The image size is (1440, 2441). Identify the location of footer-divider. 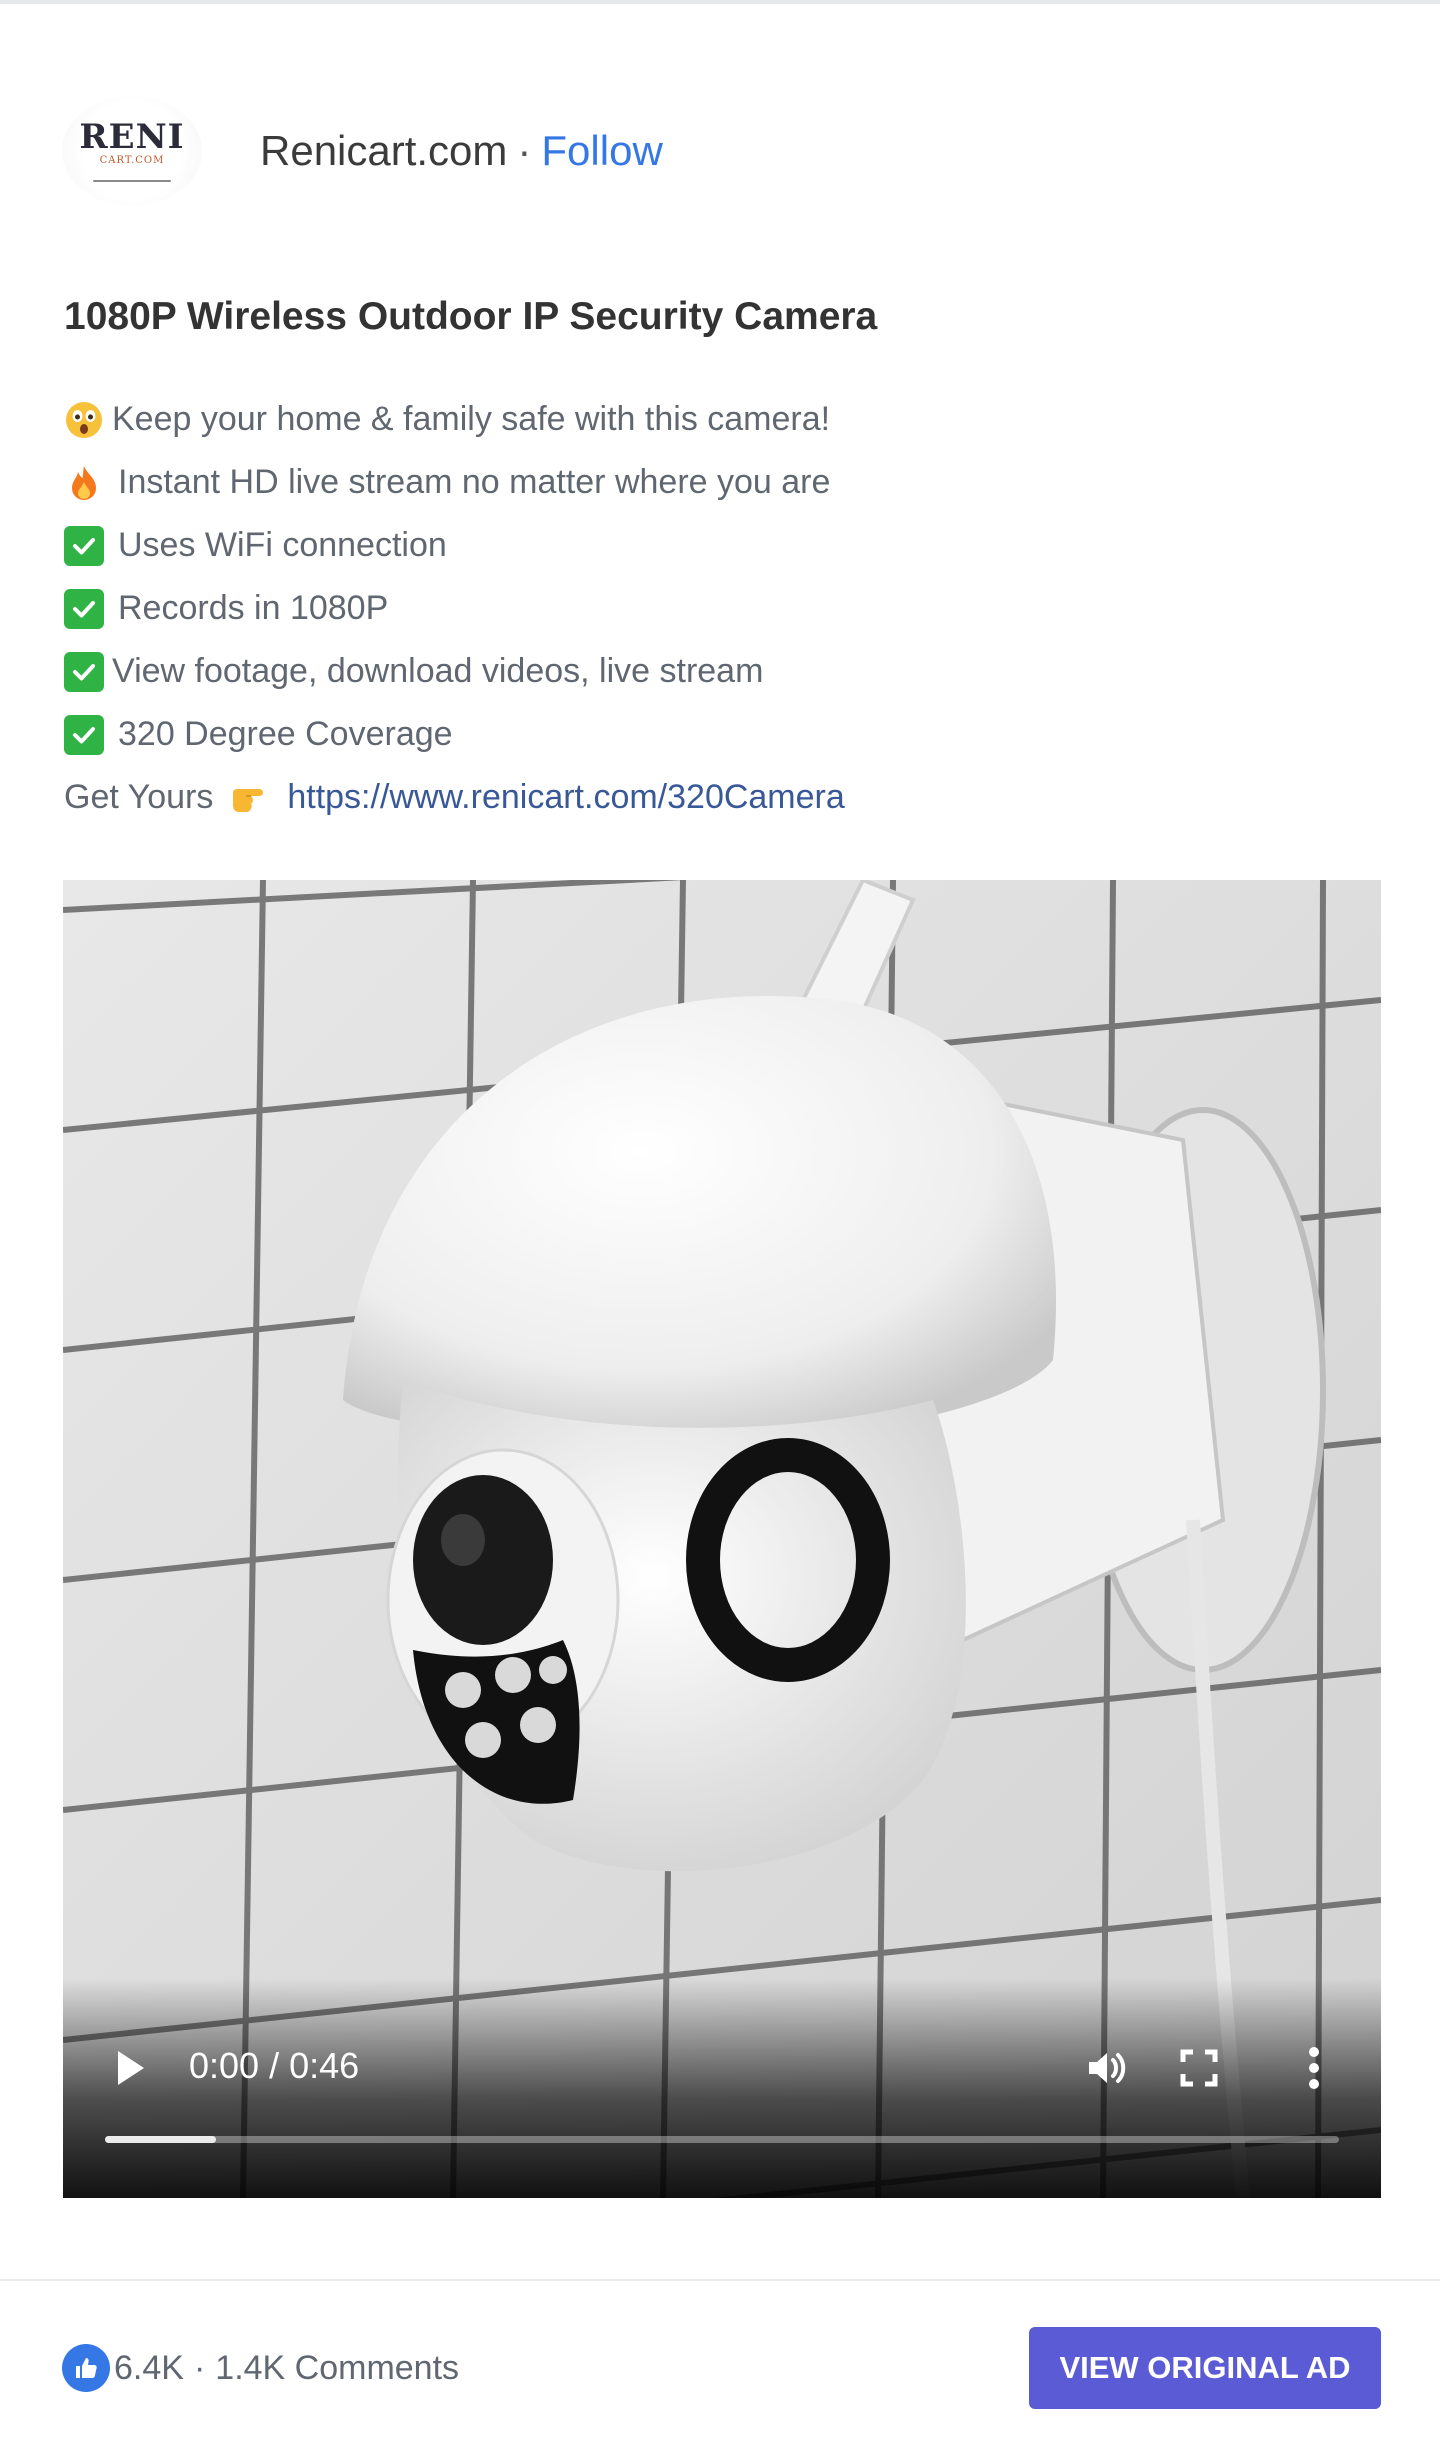
(720, 2280).